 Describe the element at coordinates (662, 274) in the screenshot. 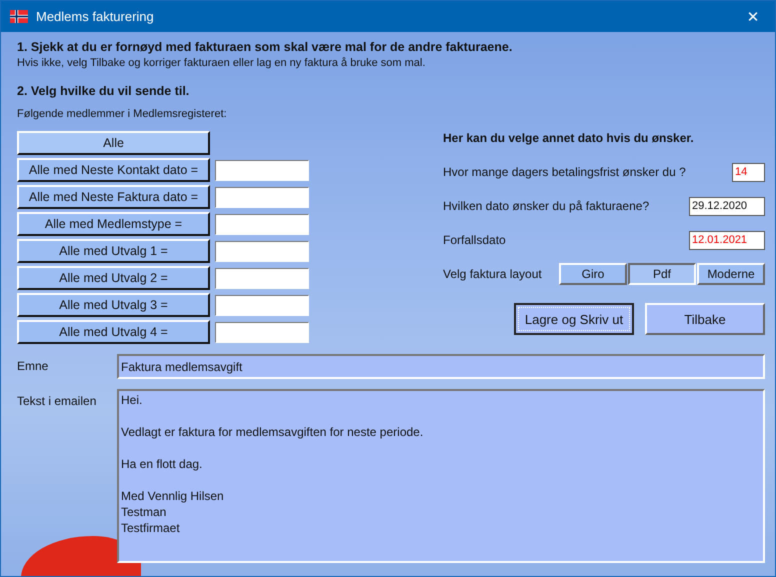

I see `layout-option: Pdf` at that location.